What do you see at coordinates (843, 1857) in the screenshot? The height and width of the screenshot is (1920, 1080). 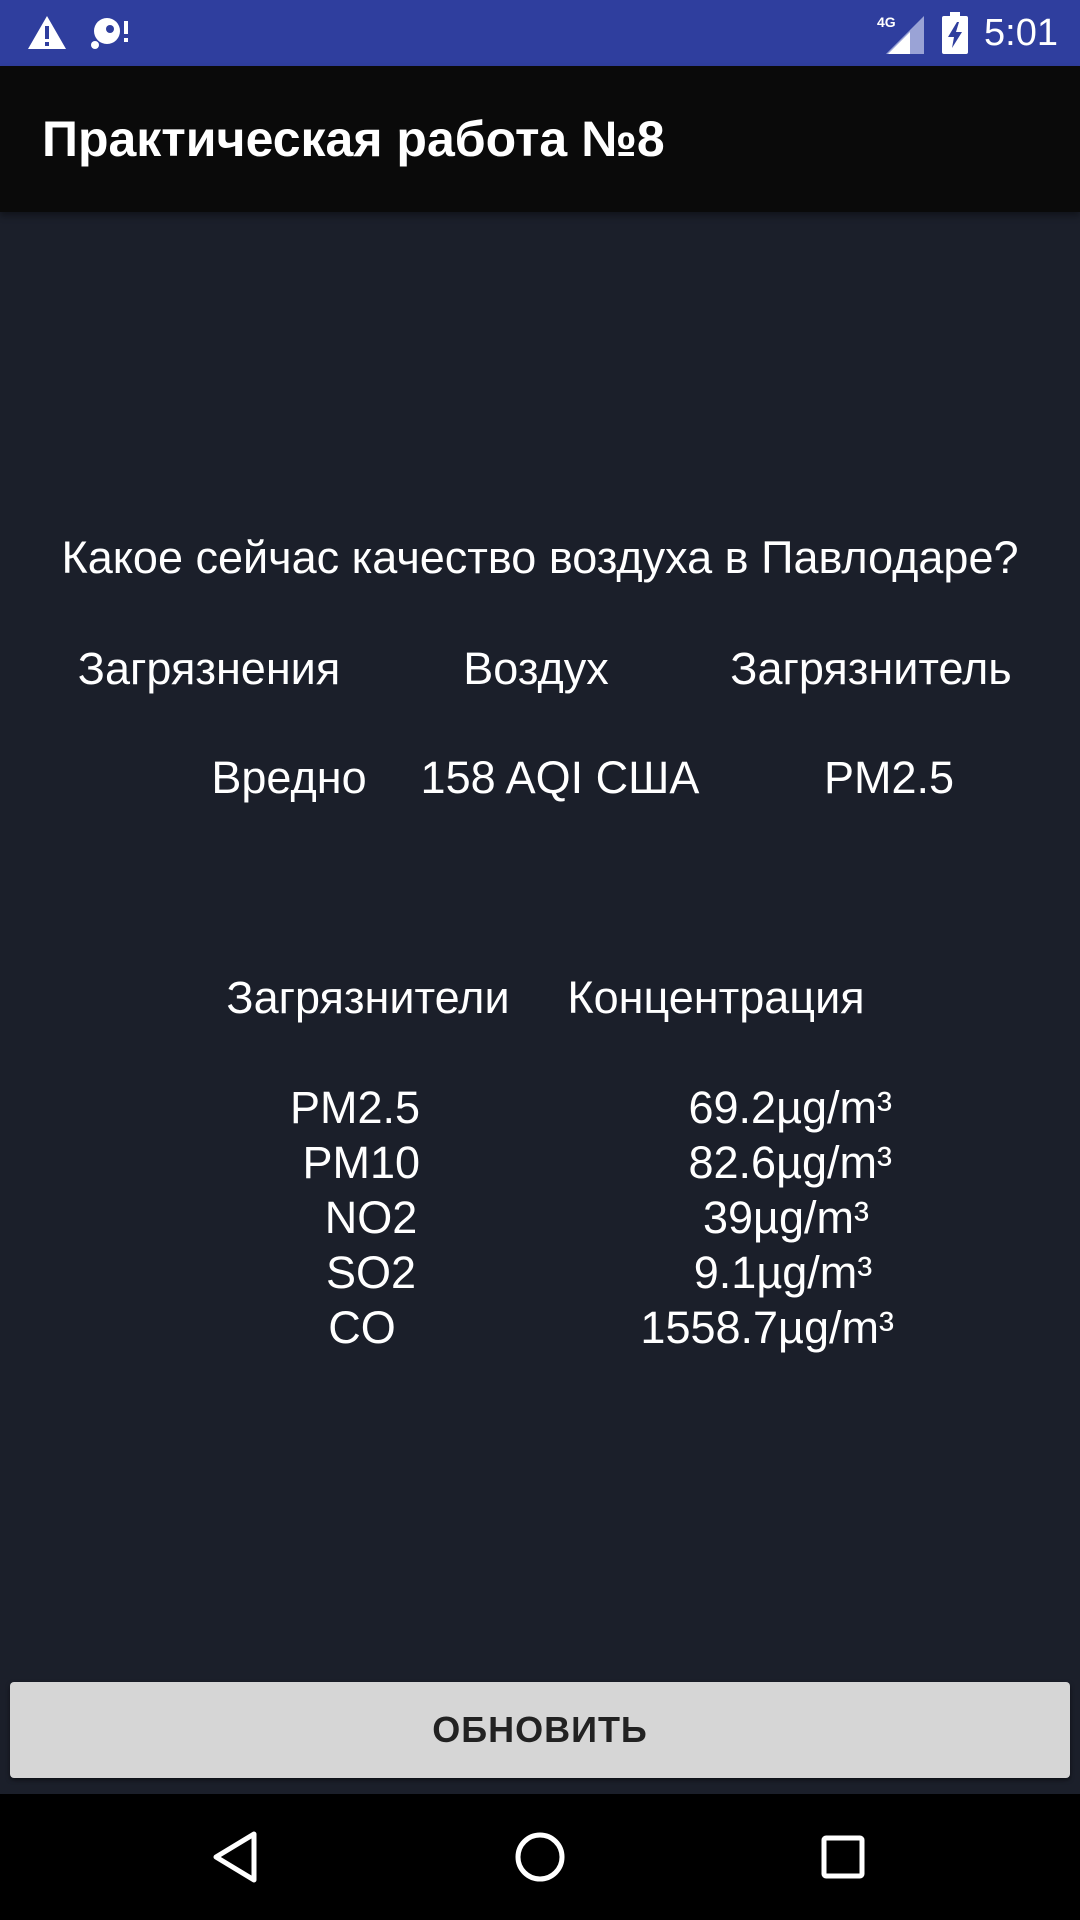 I see `recents-icon` at bounding box center [843, 1857].